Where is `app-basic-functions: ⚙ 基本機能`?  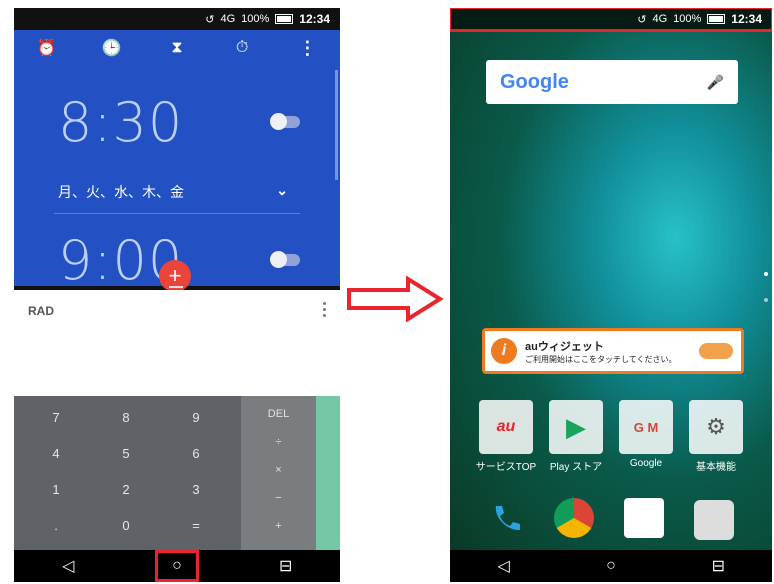 app-basic-functions: ⚙ 基本機能 is located at coordinates (716, 436).